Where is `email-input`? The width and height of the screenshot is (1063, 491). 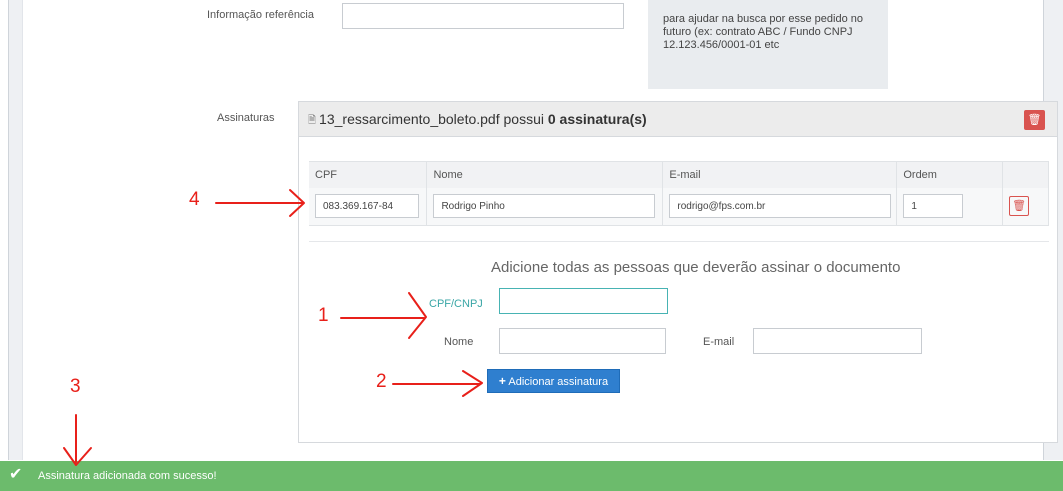
email-input is located at coordinates (837, 341).